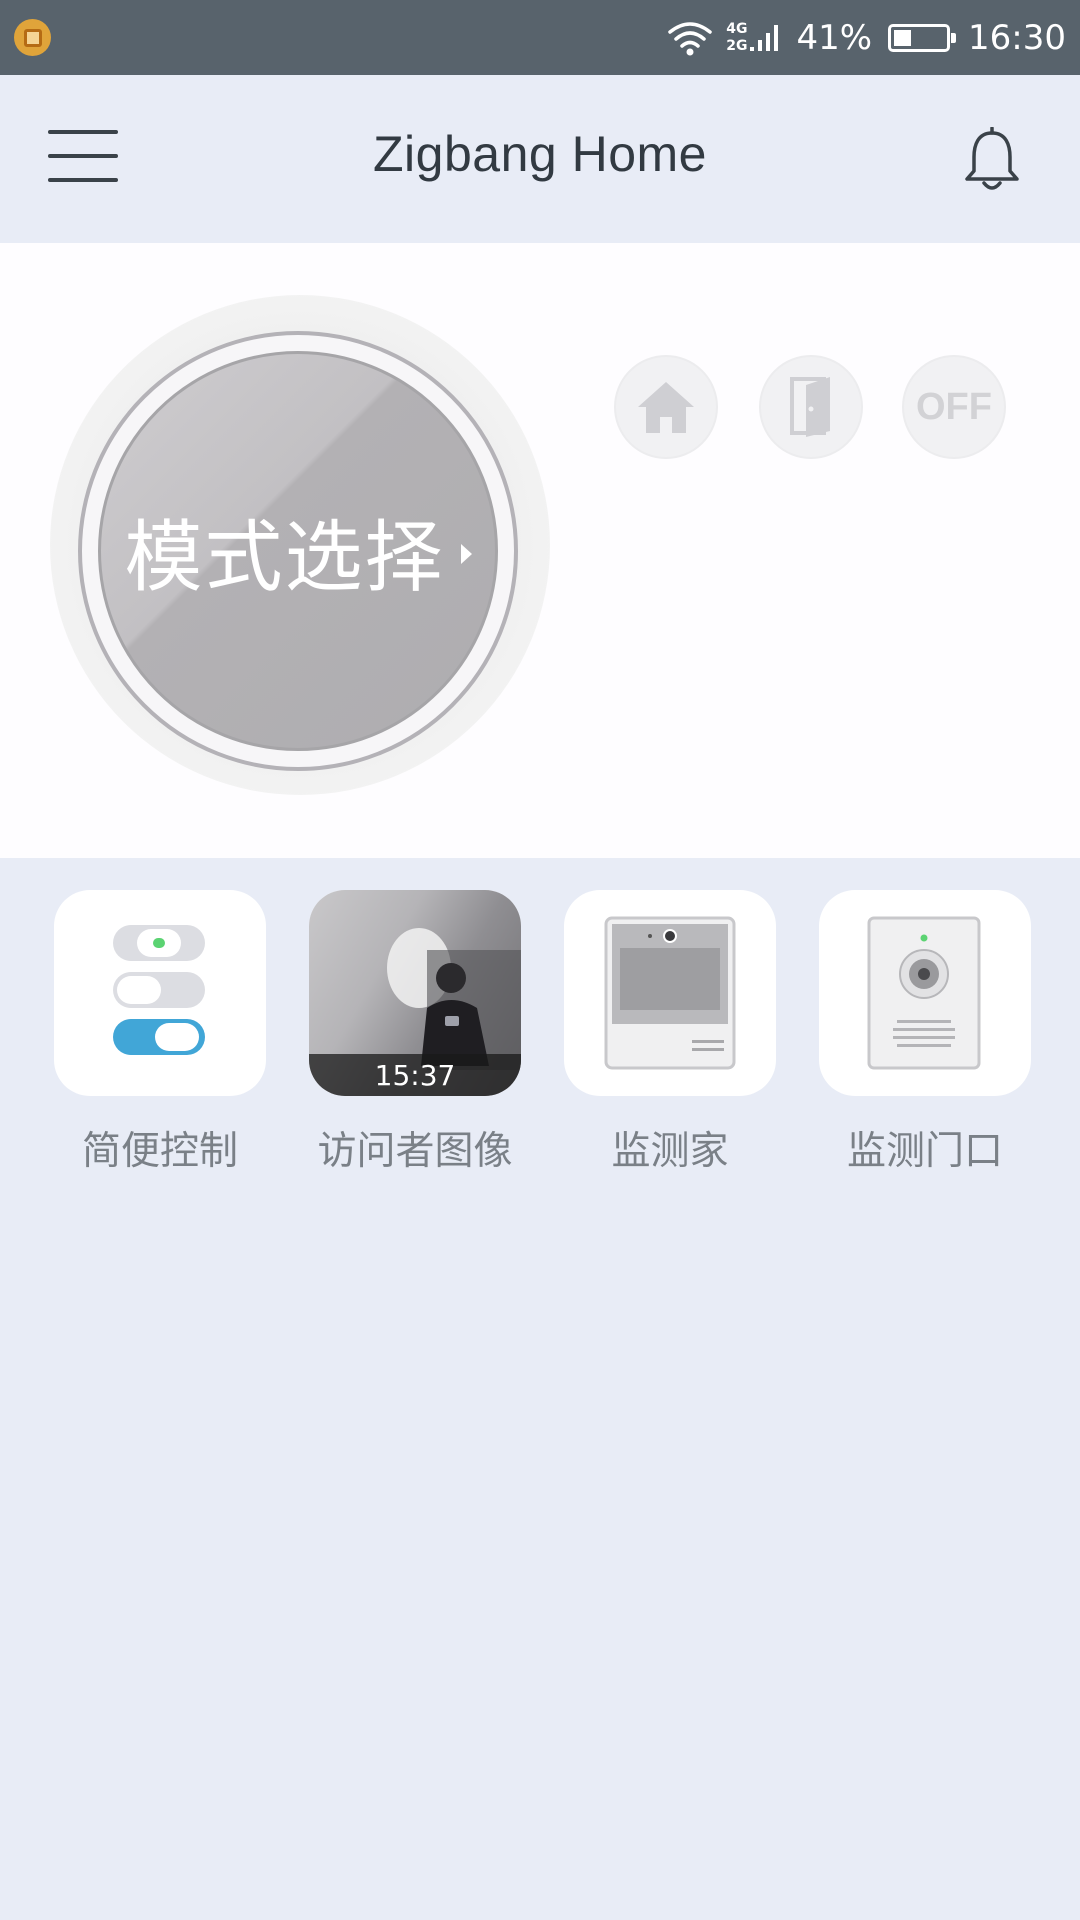  I want to click on mode-select-label: 模式选择, so click(284, 558).